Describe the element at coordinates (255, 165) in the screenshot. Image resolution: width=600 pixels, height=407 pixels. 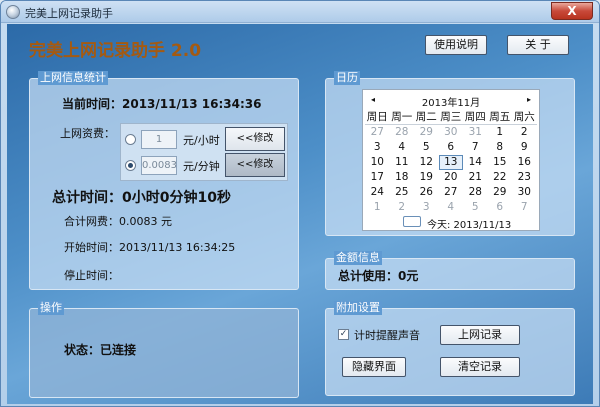
I see `rate-minute-edit-button: <<修改` at that location.